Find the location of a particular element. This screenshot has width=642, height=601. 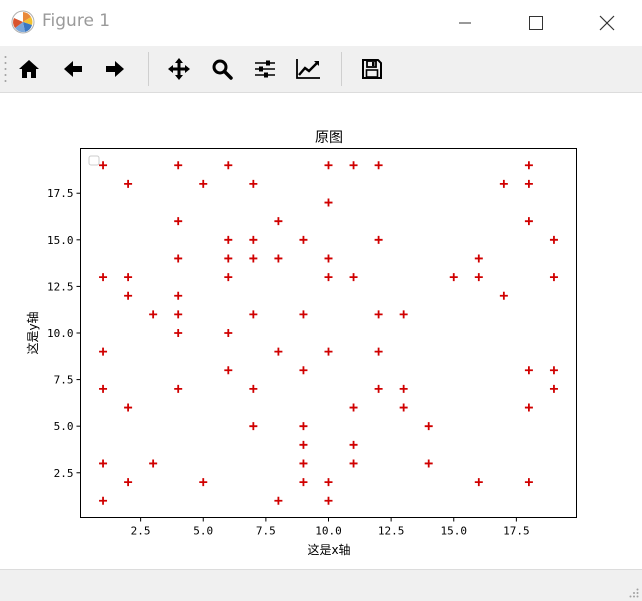

arrow-right-icon is located at coordinates (115, 69).